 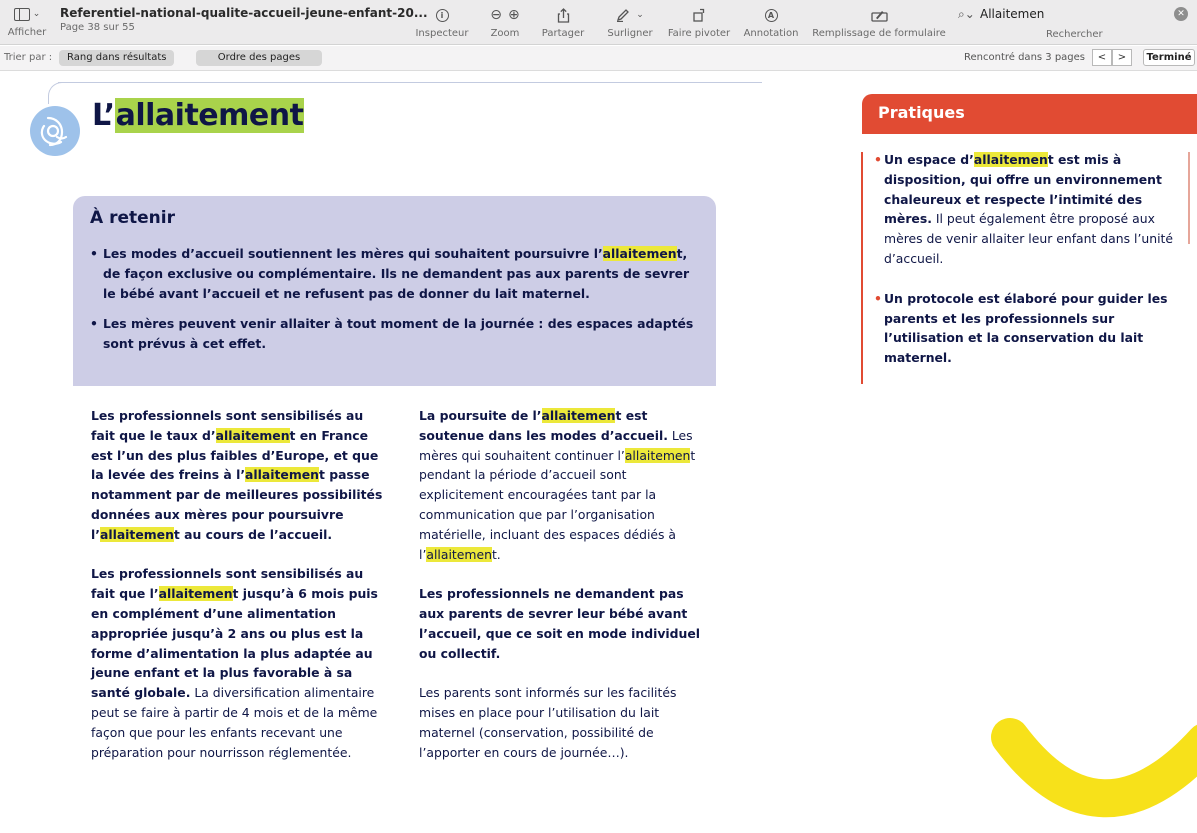 I want to click on decorative-arc, so click(x=1094, y=768).